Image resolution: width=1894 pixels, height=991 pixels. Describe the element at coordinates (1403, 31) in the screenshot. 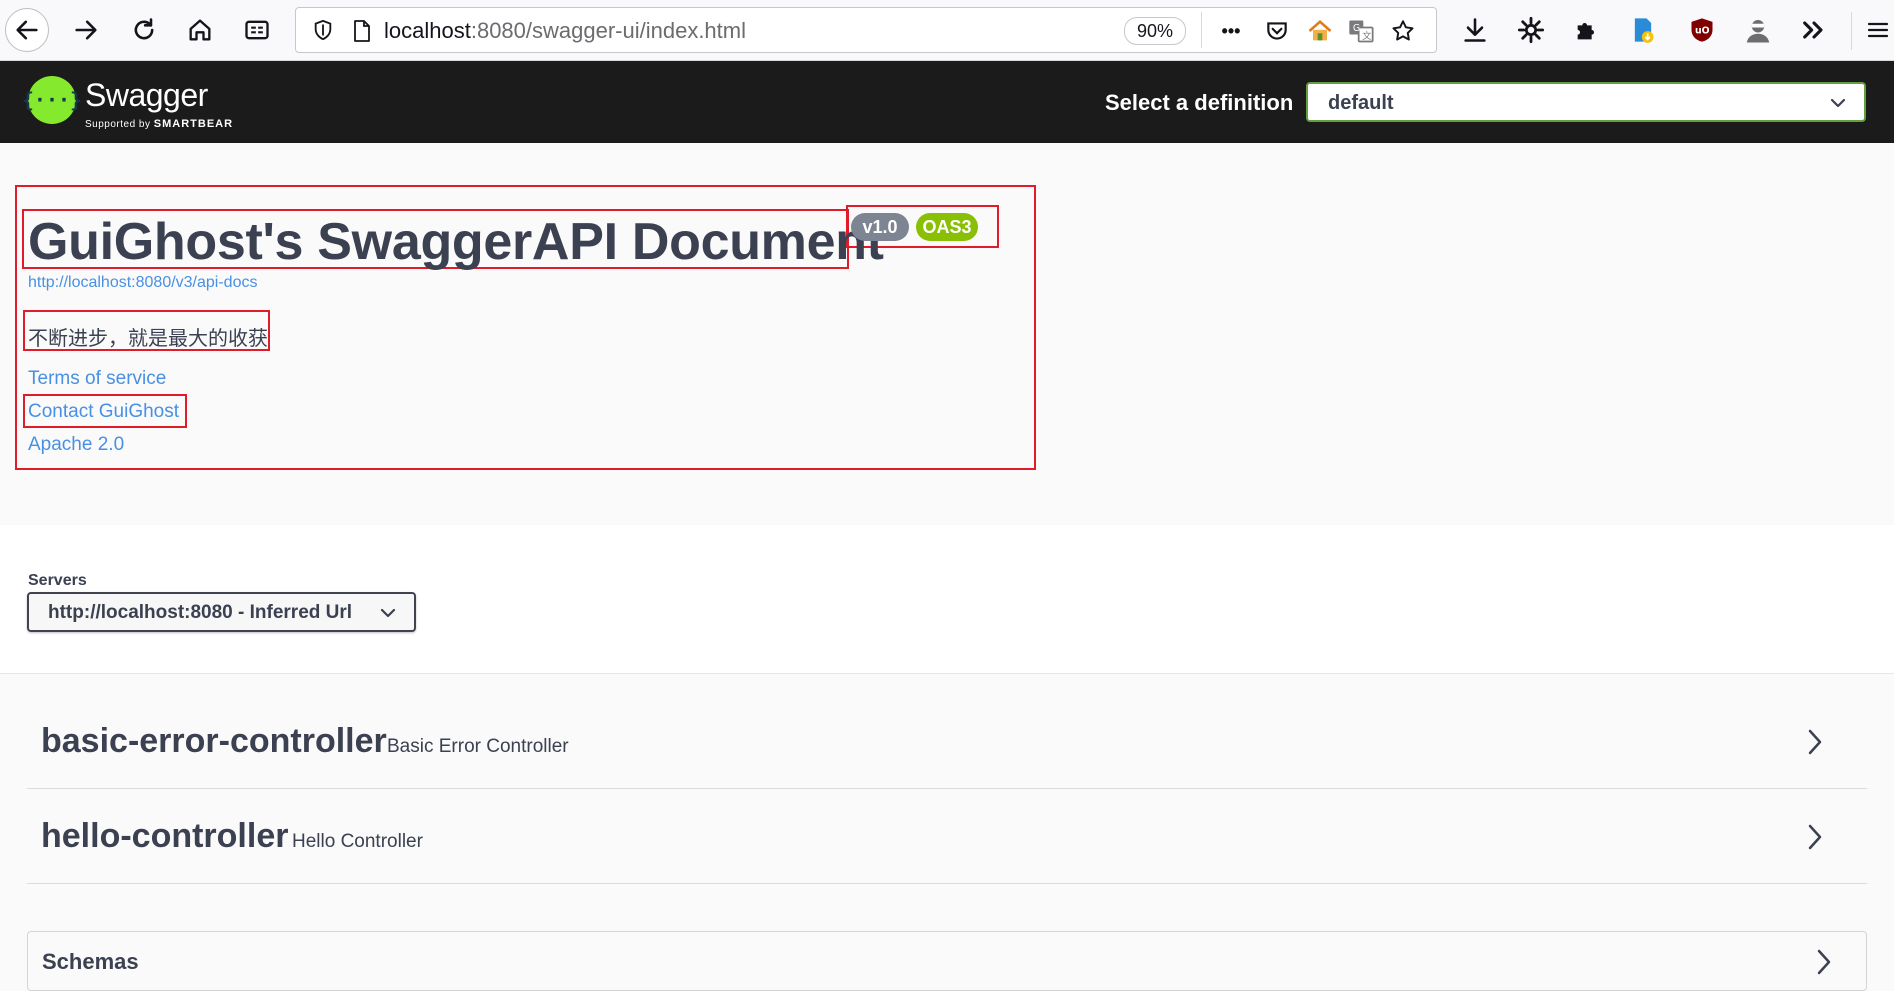

I see `bookmark-star-icon` at that location.